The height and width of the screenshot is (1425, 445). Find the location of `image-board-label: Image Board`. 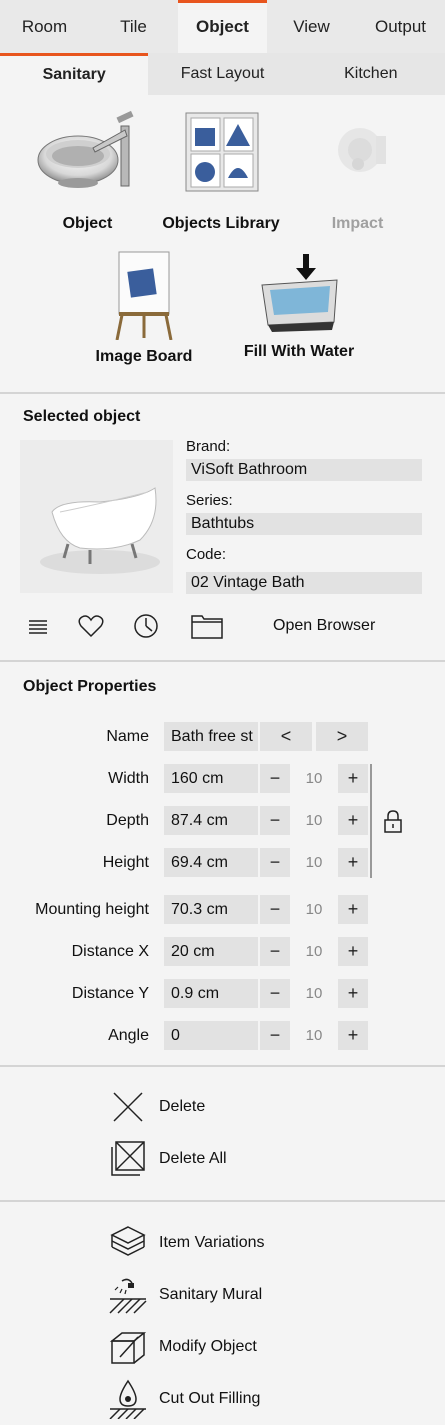

image-board-label: Image Board is located at coordinates (144, 356).